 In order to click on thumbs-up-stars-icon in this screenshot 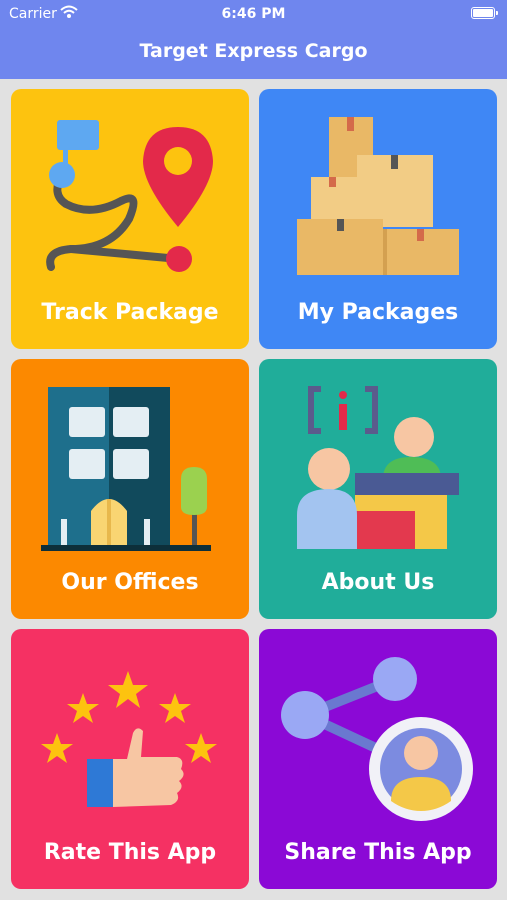, I will do `click(129, 739)`.